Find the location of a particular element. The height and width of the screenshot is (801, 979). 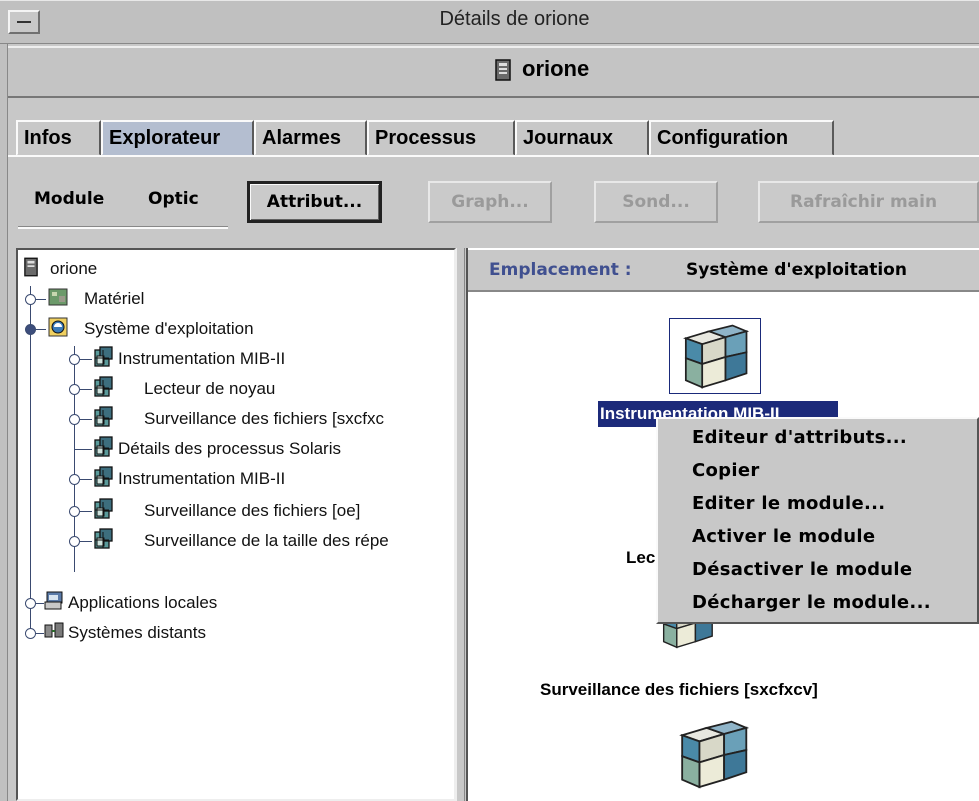

tab-label: Configuration is located at coordinates (723, 138).